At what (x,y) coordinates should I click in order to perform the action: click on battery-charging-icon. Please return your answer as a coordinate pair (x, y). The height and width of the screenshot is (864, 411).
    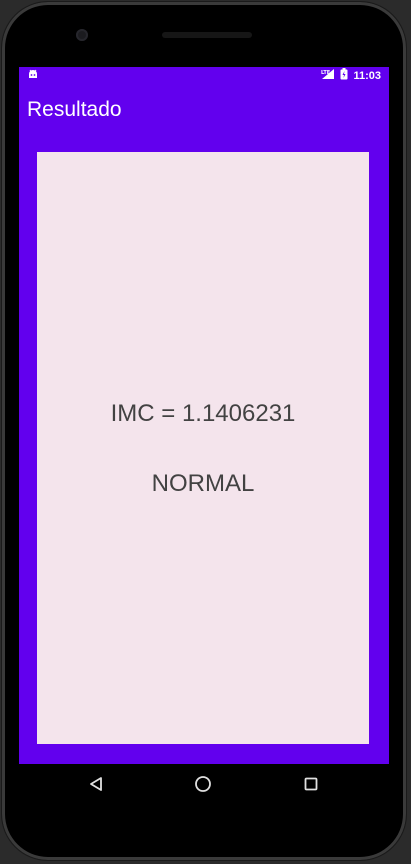
    Looking at the image, I should click on (344, 75).